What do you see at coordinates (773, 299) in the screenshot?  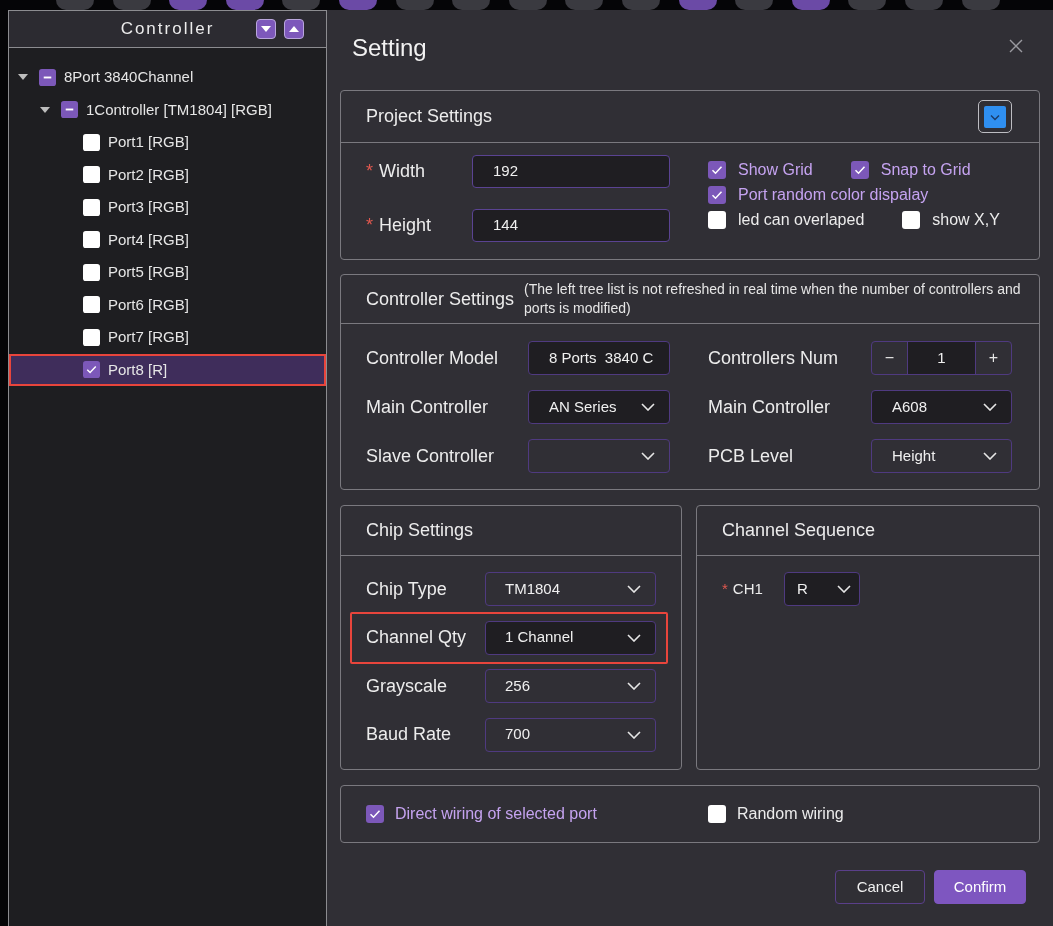 I see `header-note: (The left tree list is not refreshed in real time when the number of controllers and ports is modified)` at bounding box center [773, 299].